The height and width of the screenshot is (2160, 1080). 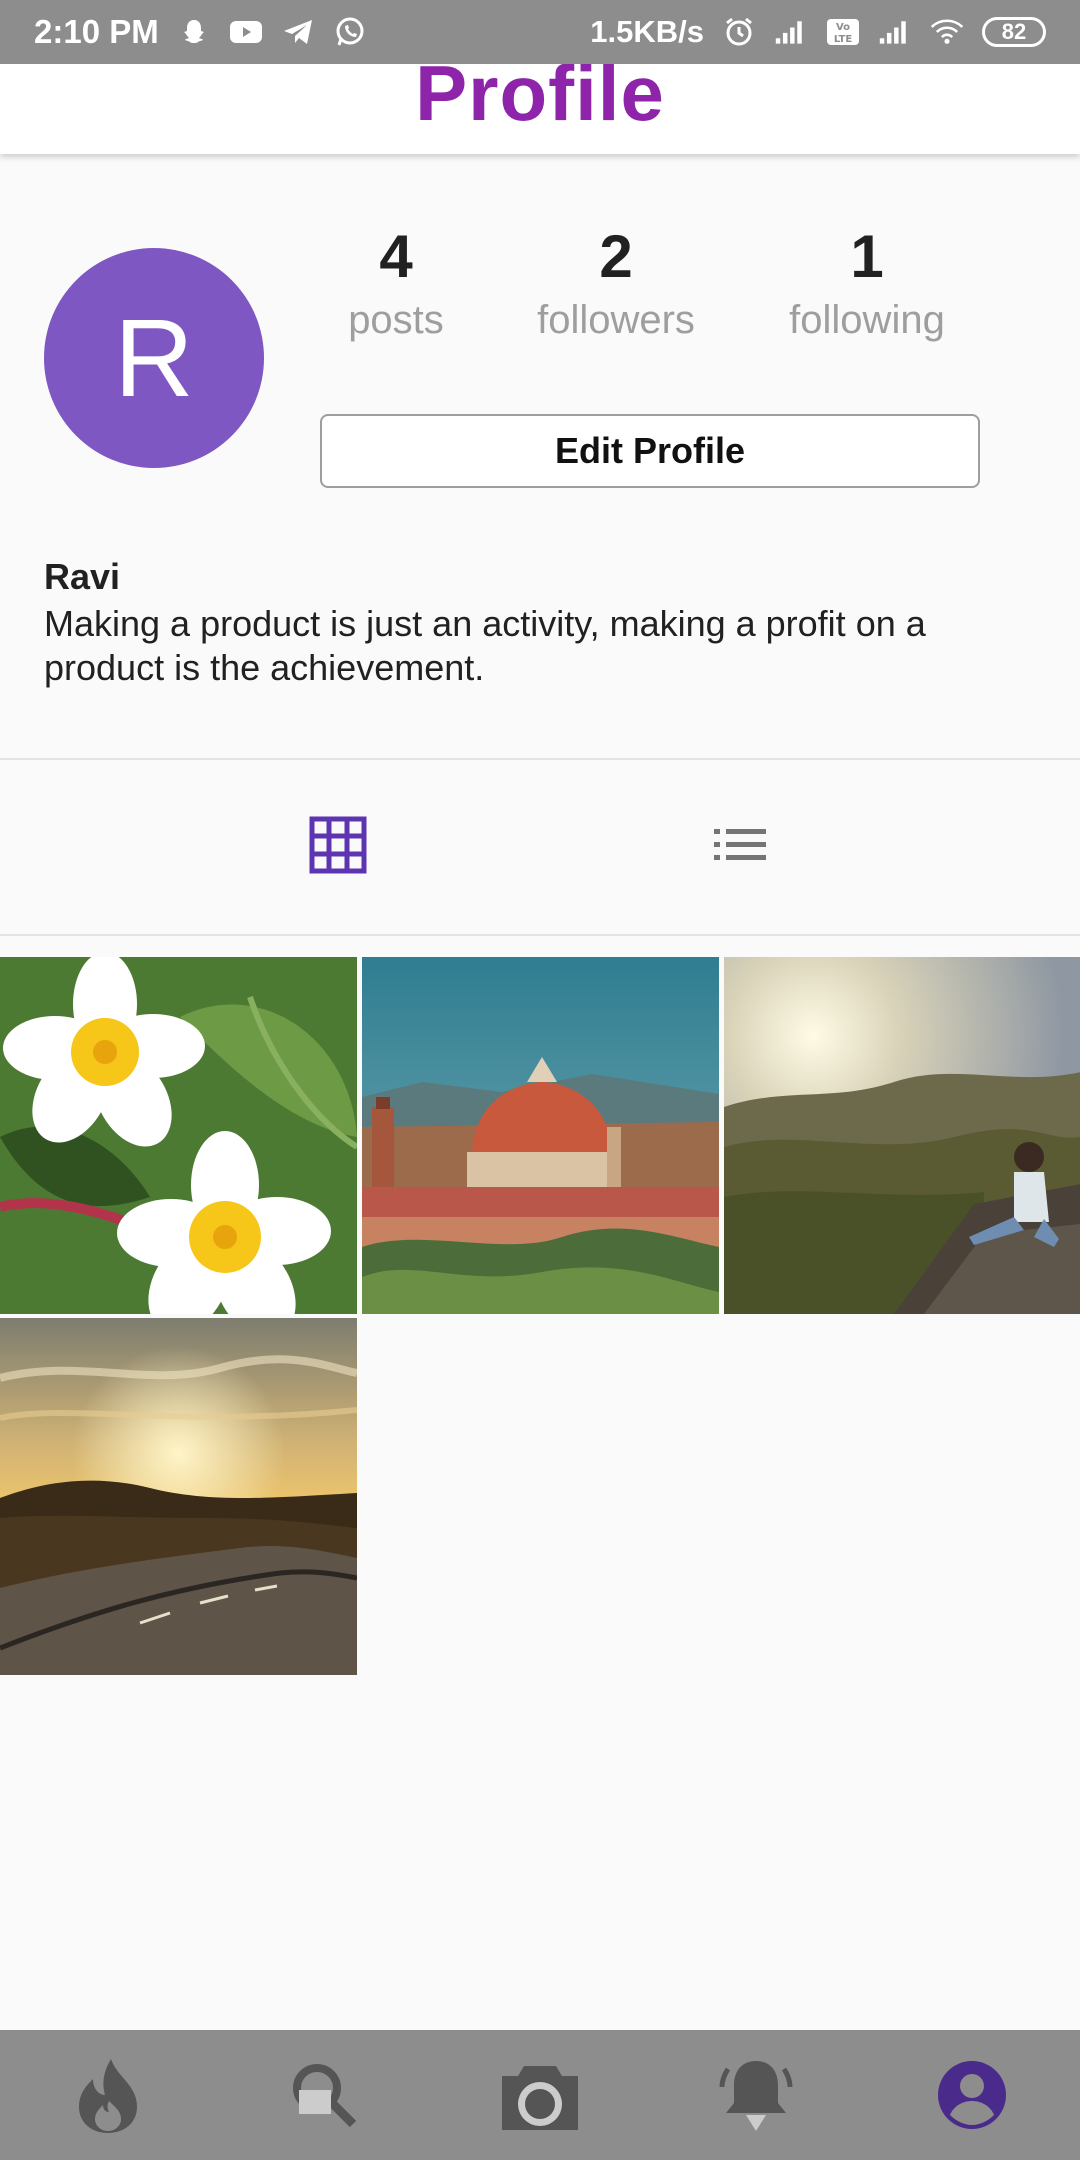 What do you see at coordinates (616, 256) in the screenshot?
I see `stat-followers-count: 2` at bounding box center [616, 256].